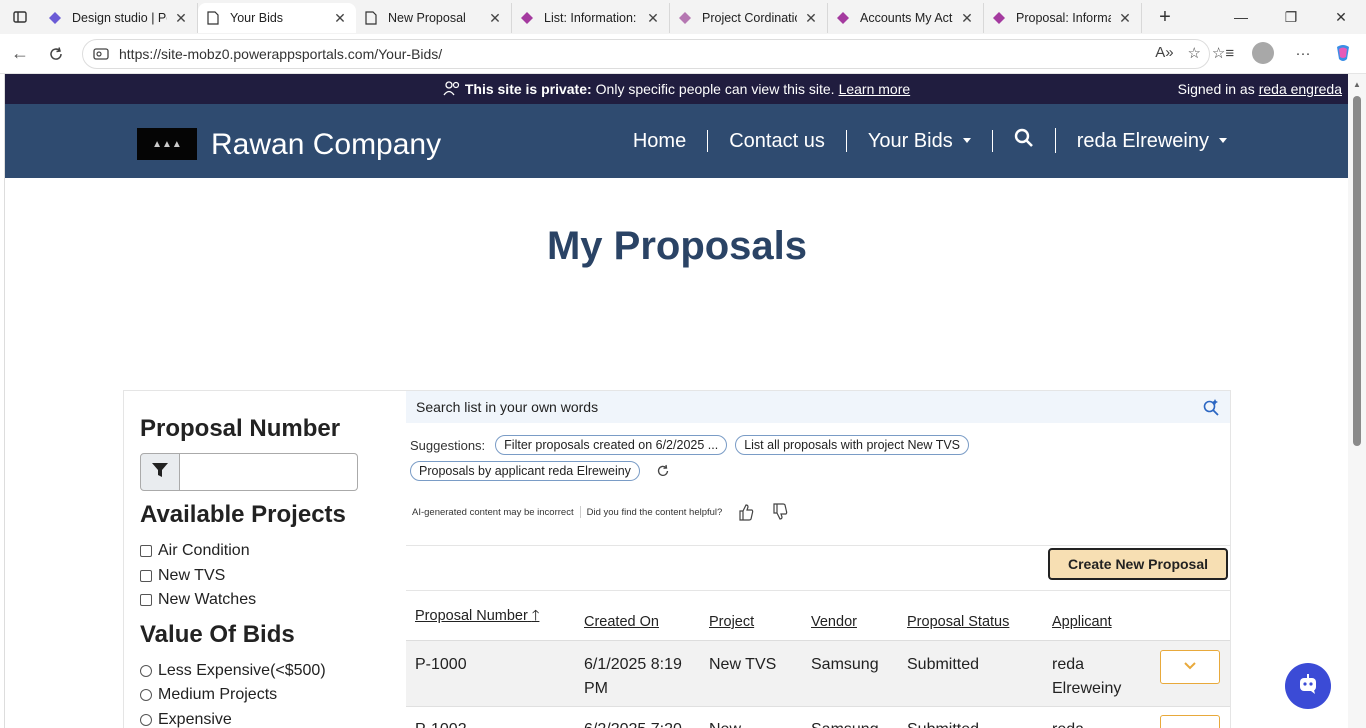 The image size is (1366, 728). I want to click on browser-tab-design-studio: Design studio | Po ✕, so click(119, 18).